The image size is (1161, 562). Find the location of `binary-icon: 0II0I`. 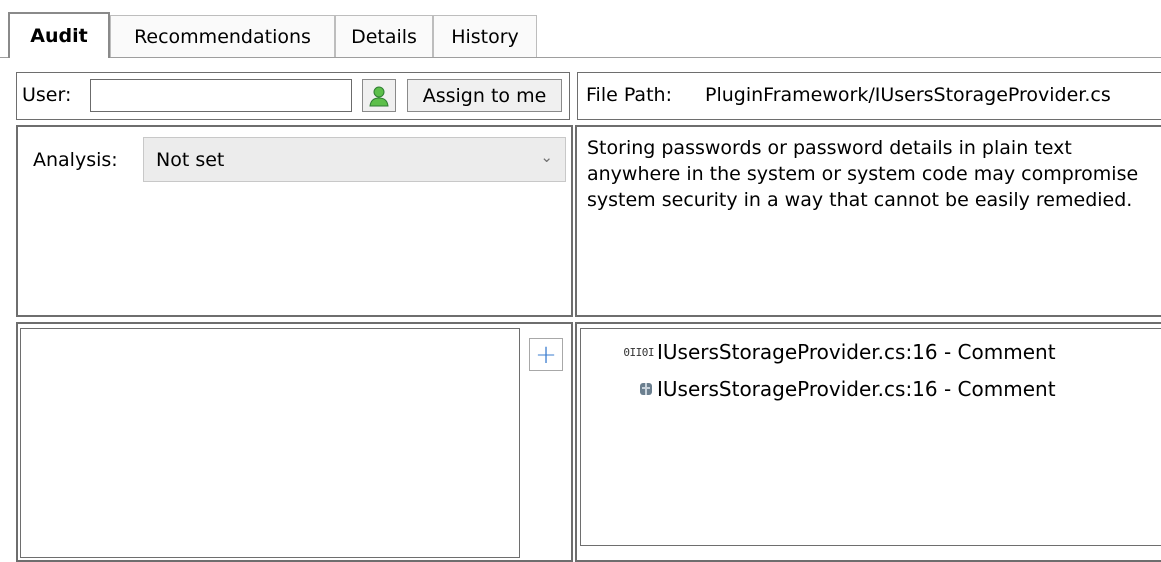

binary-icon: 0II0I is located at coordinates (638, 352).